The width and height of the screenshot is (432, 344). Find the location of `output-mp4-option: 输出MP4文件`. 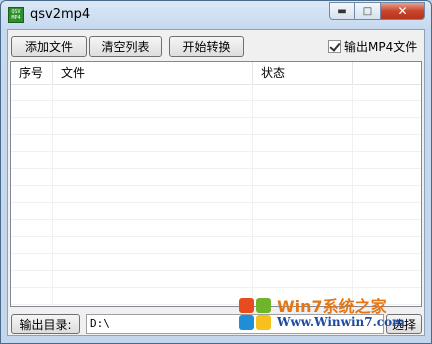

output-mp4-option: 输出MP4文件 is located at coordinates (372, 46).